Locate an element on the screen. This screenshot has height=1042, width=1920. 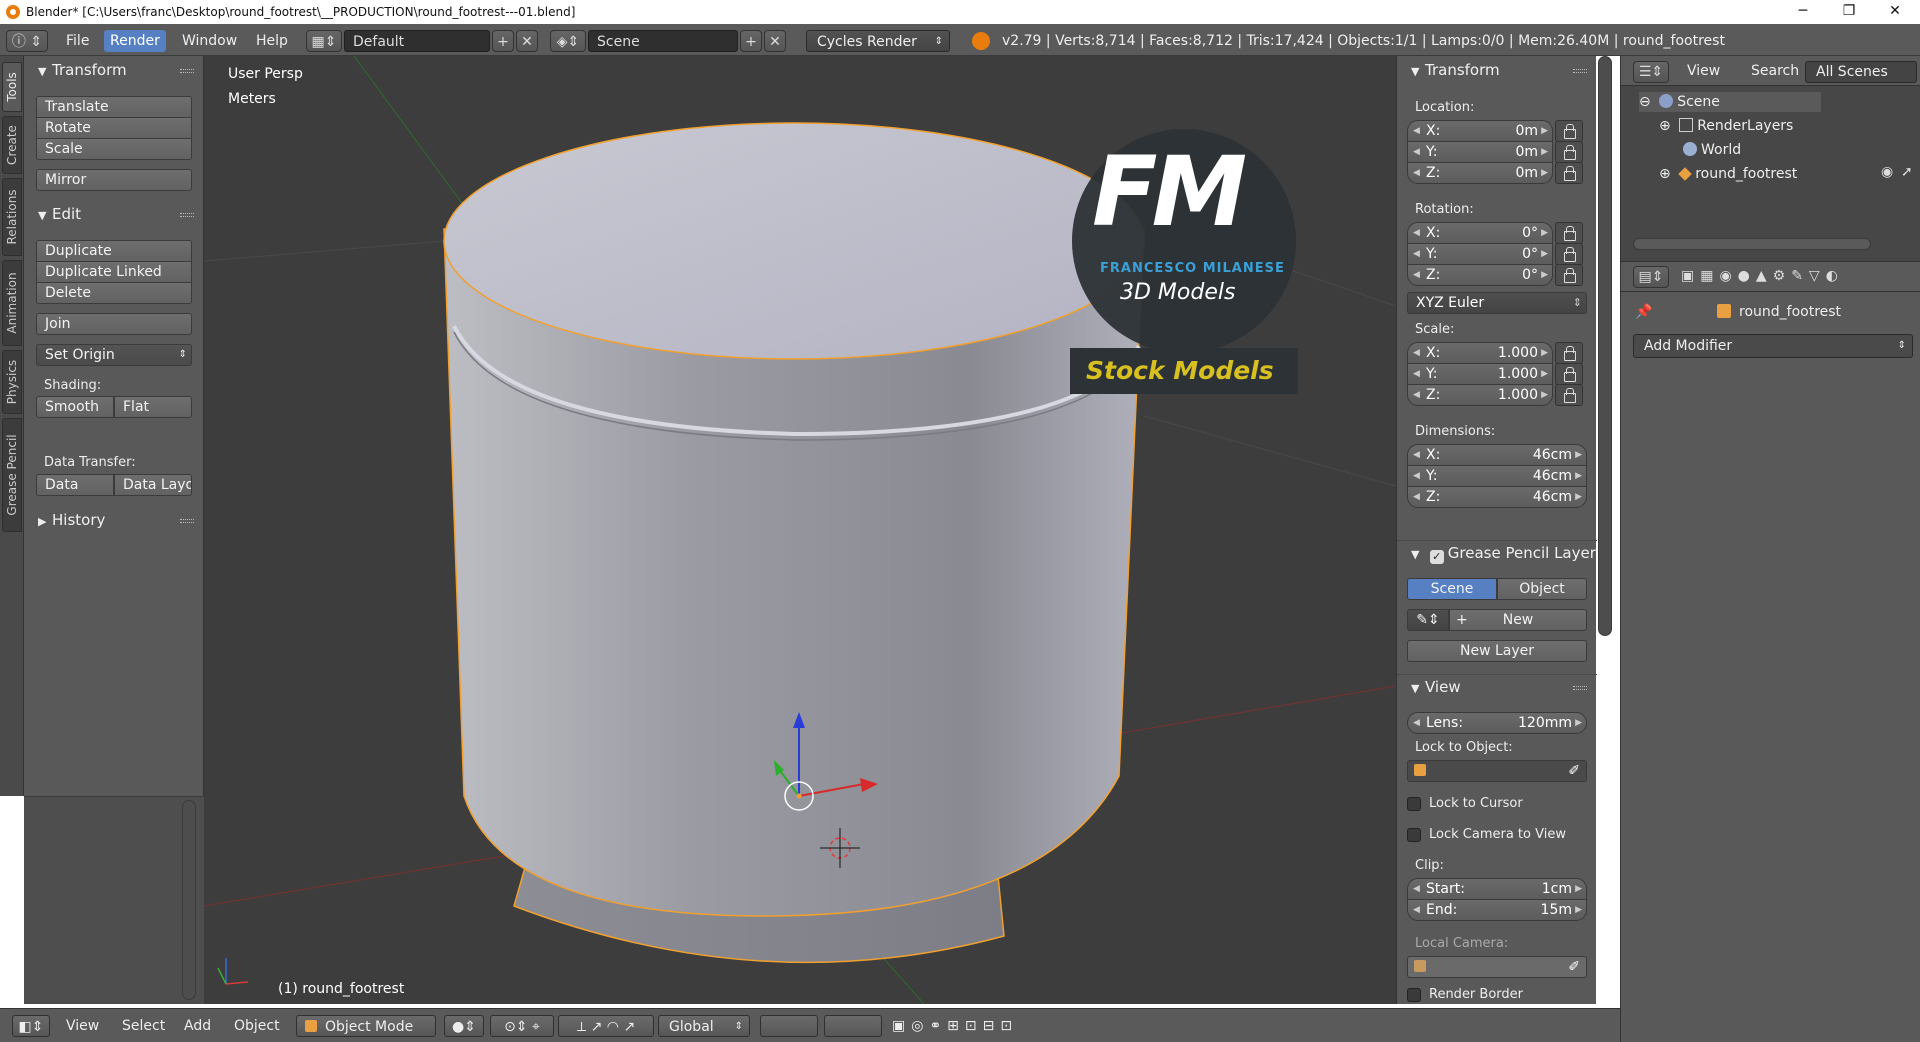
layout-add-button: + is located at coordinates (503, 41).